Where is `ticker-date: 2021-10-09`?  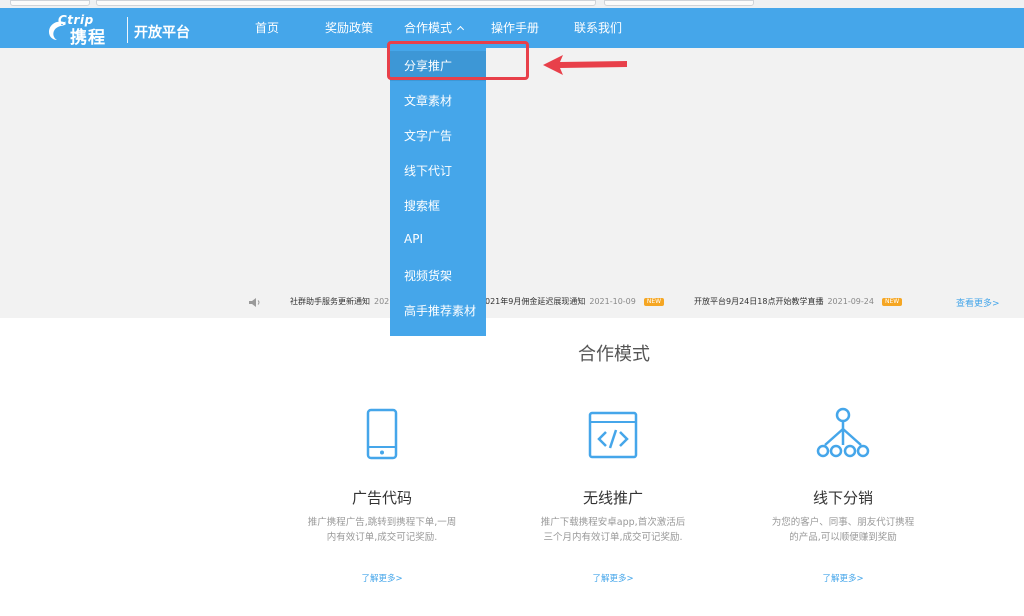
ticker-date: 2021-10-09 is located at coordinates (612, 301).